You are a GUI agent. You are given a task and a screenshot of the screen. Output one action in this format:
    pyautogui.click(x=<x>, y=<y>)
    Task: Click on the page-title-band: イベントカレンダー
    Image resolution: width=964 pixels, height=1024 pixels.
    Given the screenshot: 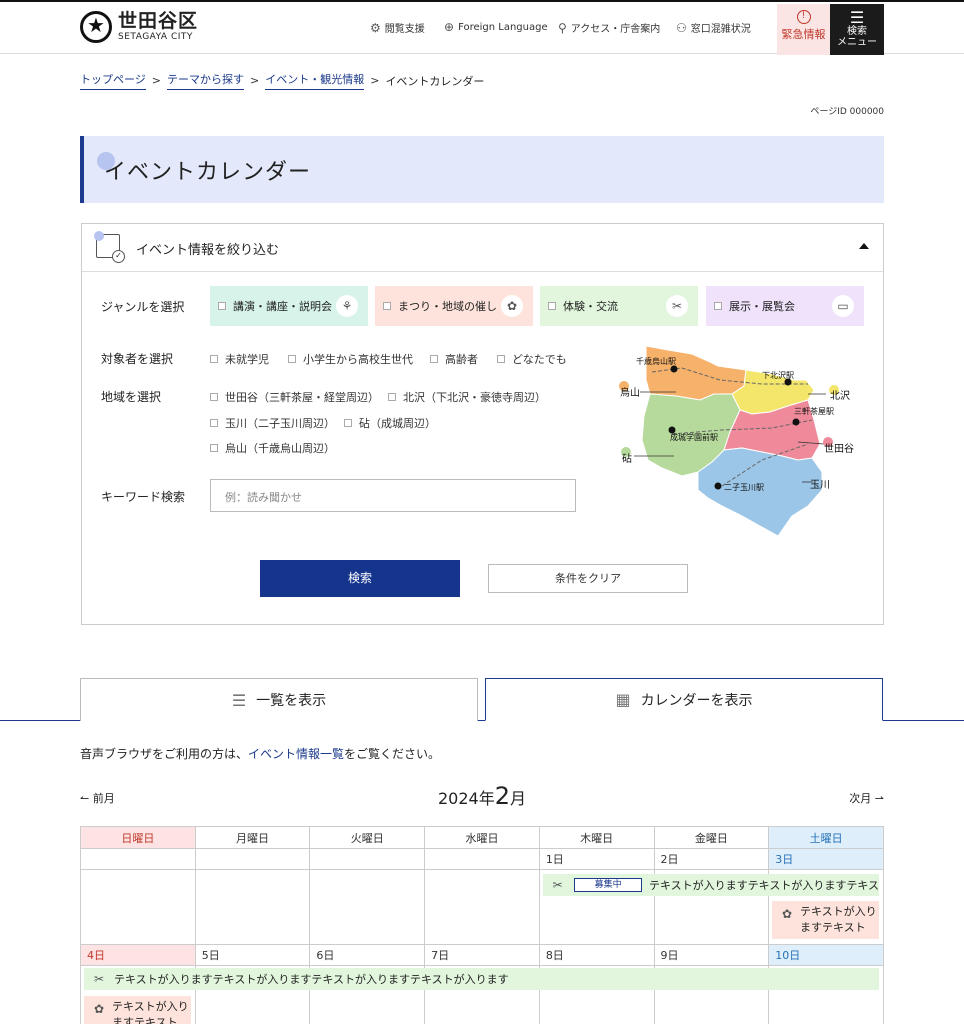 What is the action you would take?
    pyautogui.click(x=482, y=169)
    